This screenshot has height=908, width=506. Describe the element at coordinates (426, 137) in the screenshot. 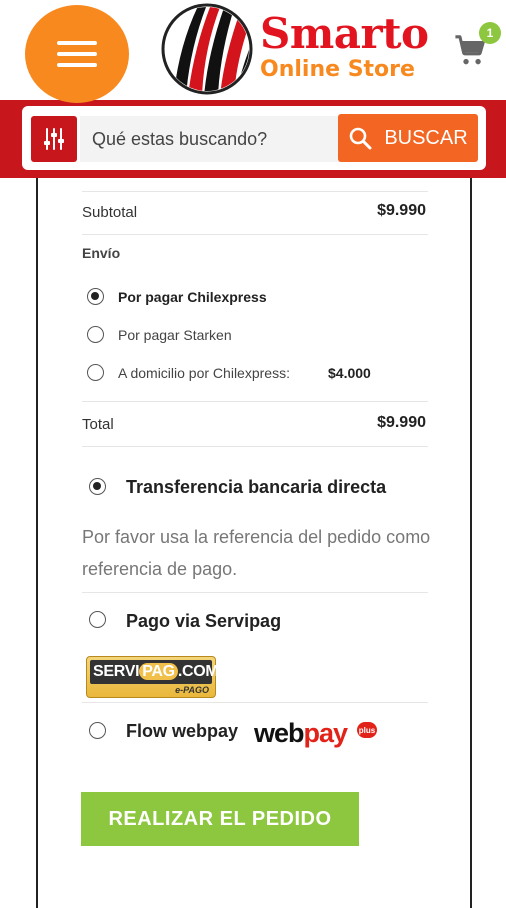

I see `search-button-label: BUSCAR` at that location.